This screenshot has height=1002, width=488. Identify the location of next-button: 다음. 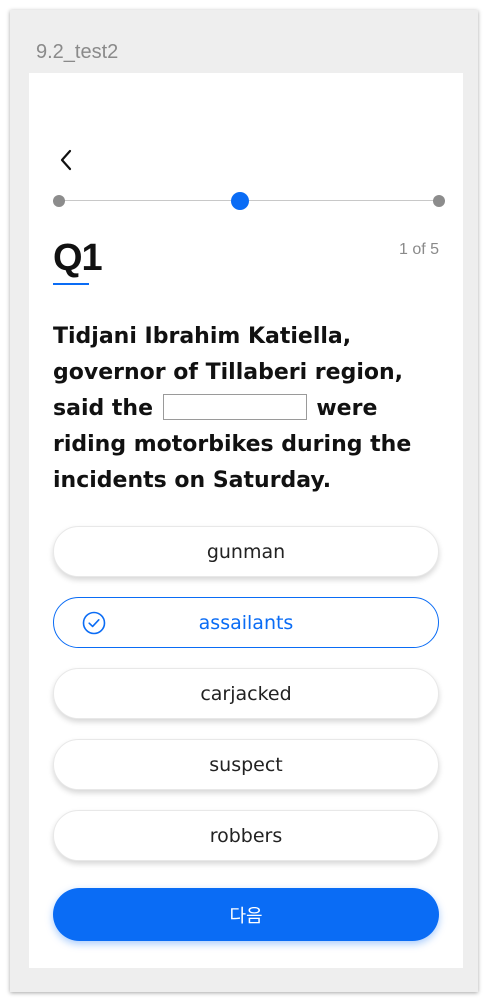
(246, 914).